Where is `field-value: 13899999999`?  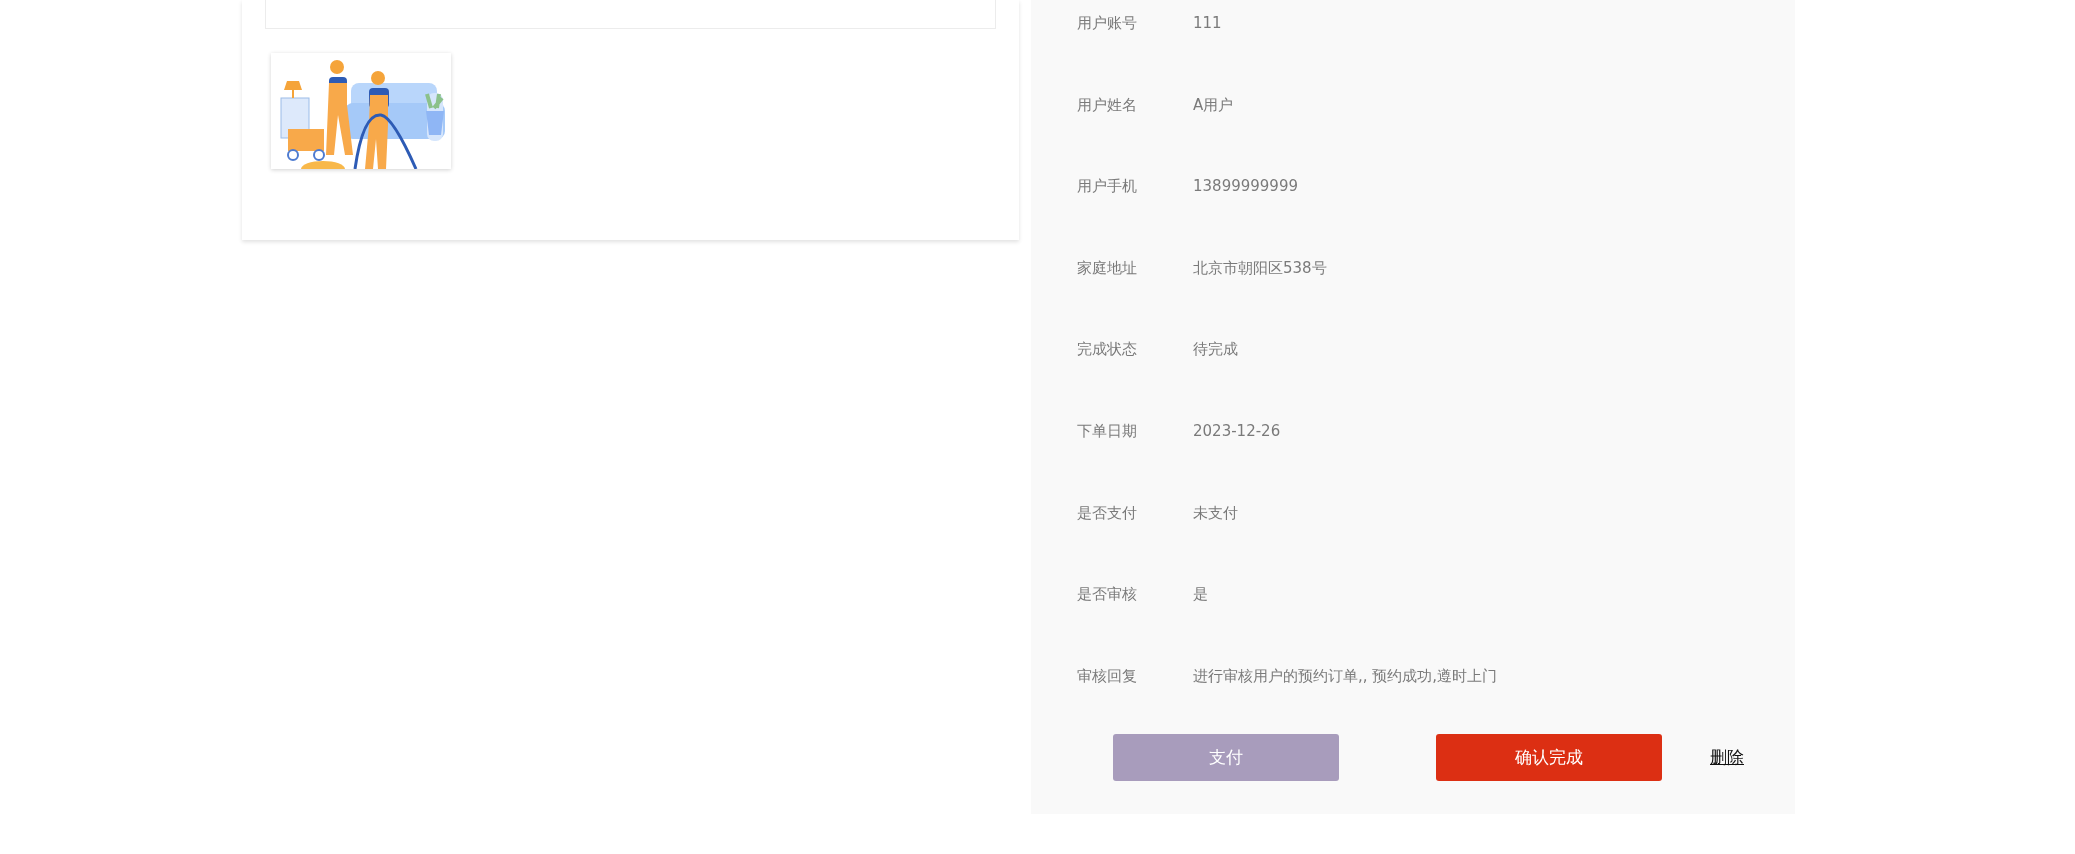 field-value: 13899999999 is located at coordinates (1245, 187).